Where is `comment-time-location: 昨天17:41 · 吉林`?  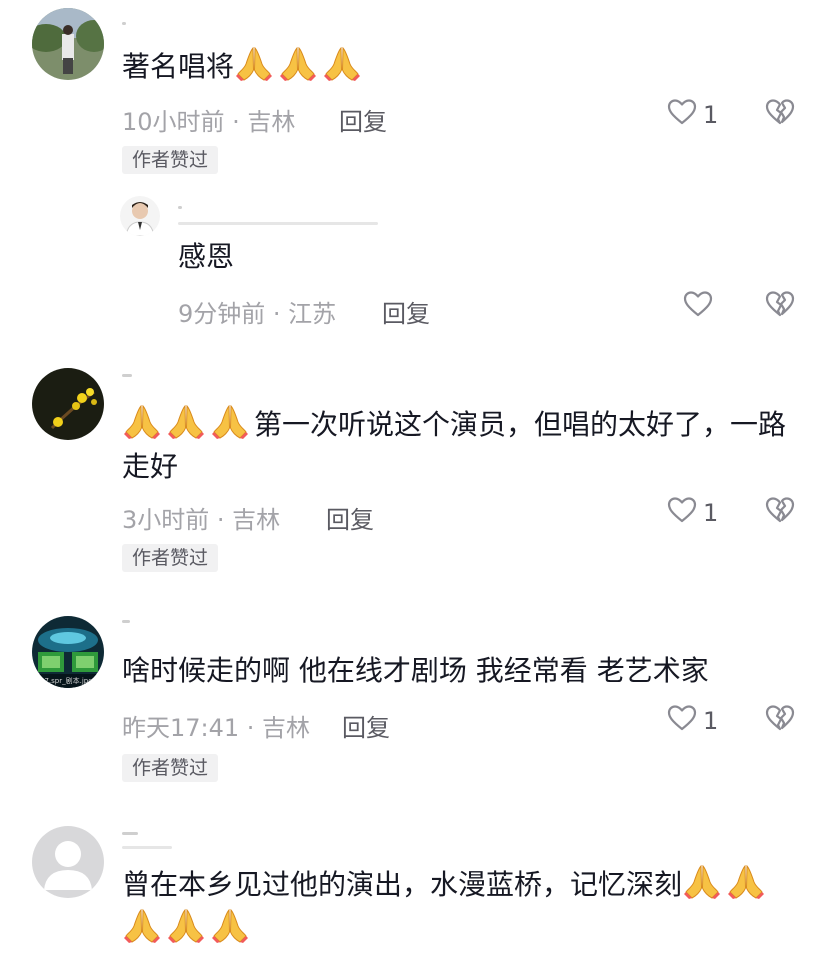
comment-time-location: 昨天17:41 · 吉林 is located at coordinates (216, 728).